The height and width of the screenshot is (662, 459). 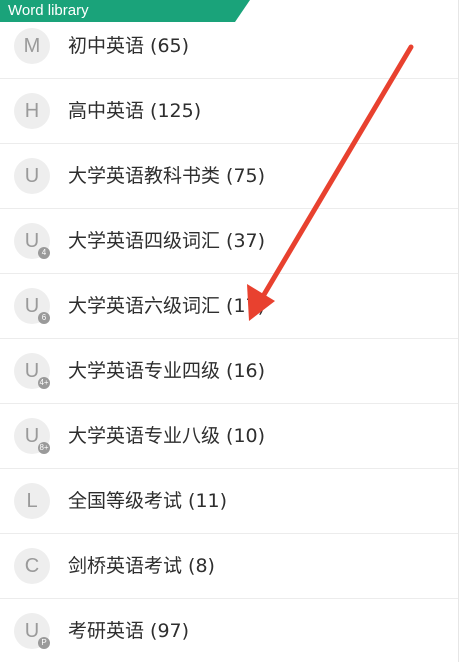 I want to click on avatar-letter: L, so click(x=32, y=501).